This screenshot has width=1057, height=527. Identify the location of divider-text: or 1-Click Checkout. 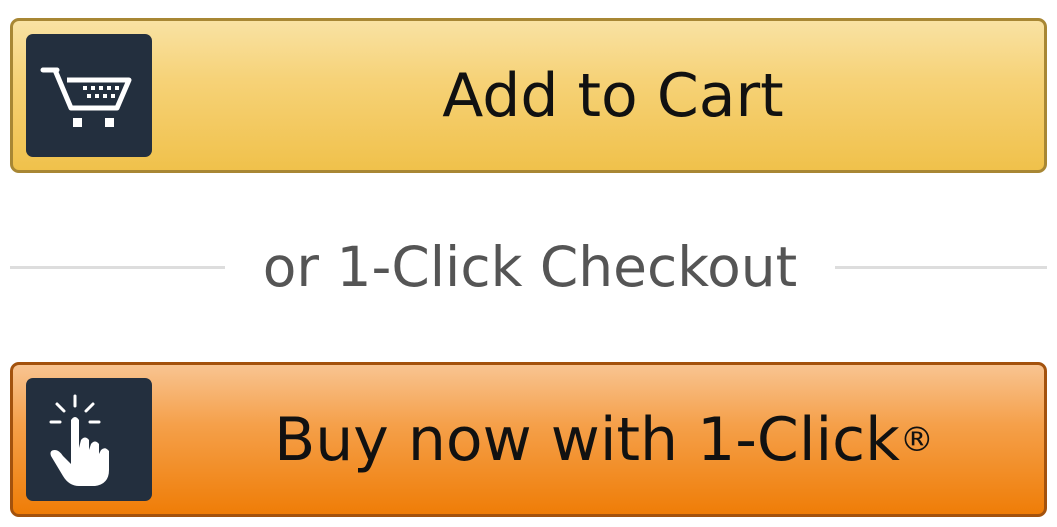
(530, 267).